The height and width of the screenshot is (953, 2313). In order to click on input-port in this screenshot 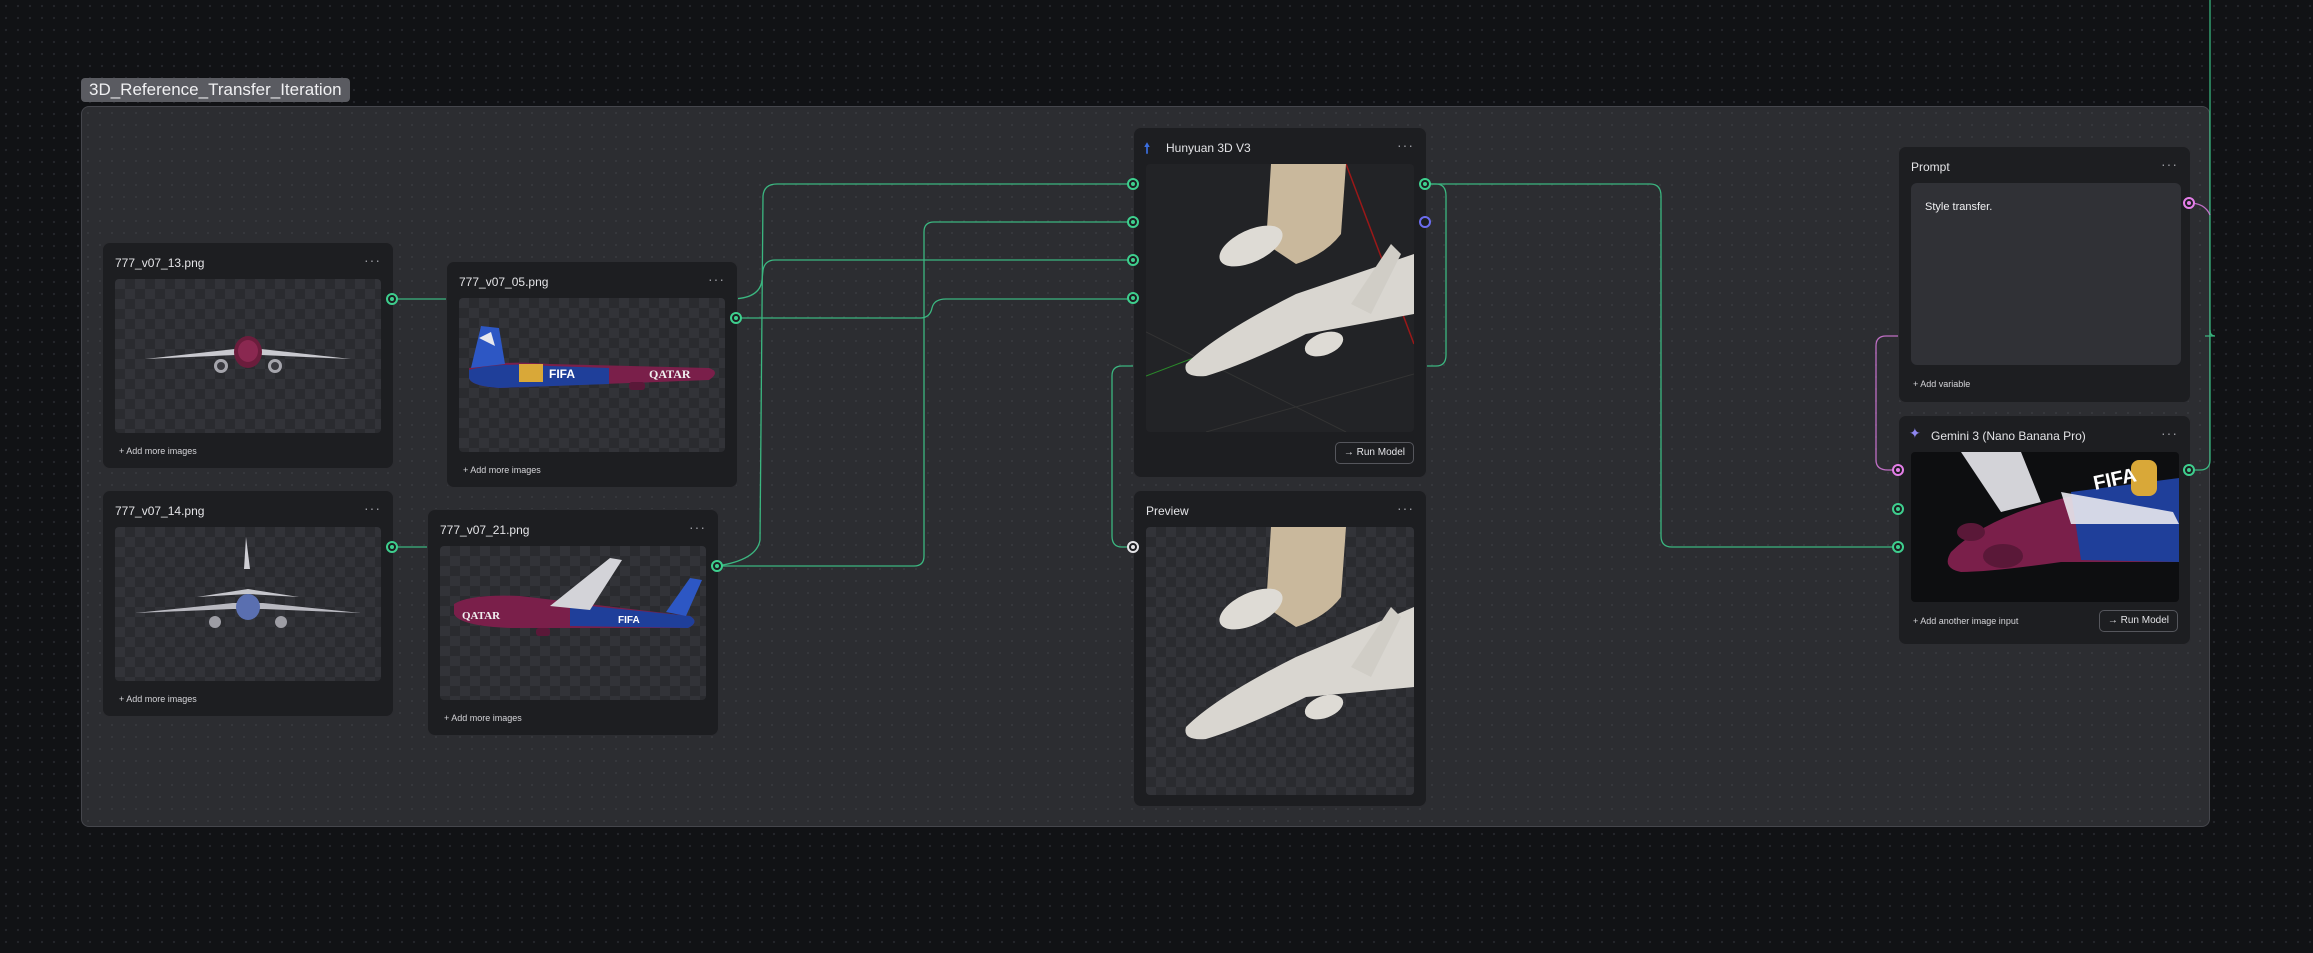, I will do `click(1133, 547)`.